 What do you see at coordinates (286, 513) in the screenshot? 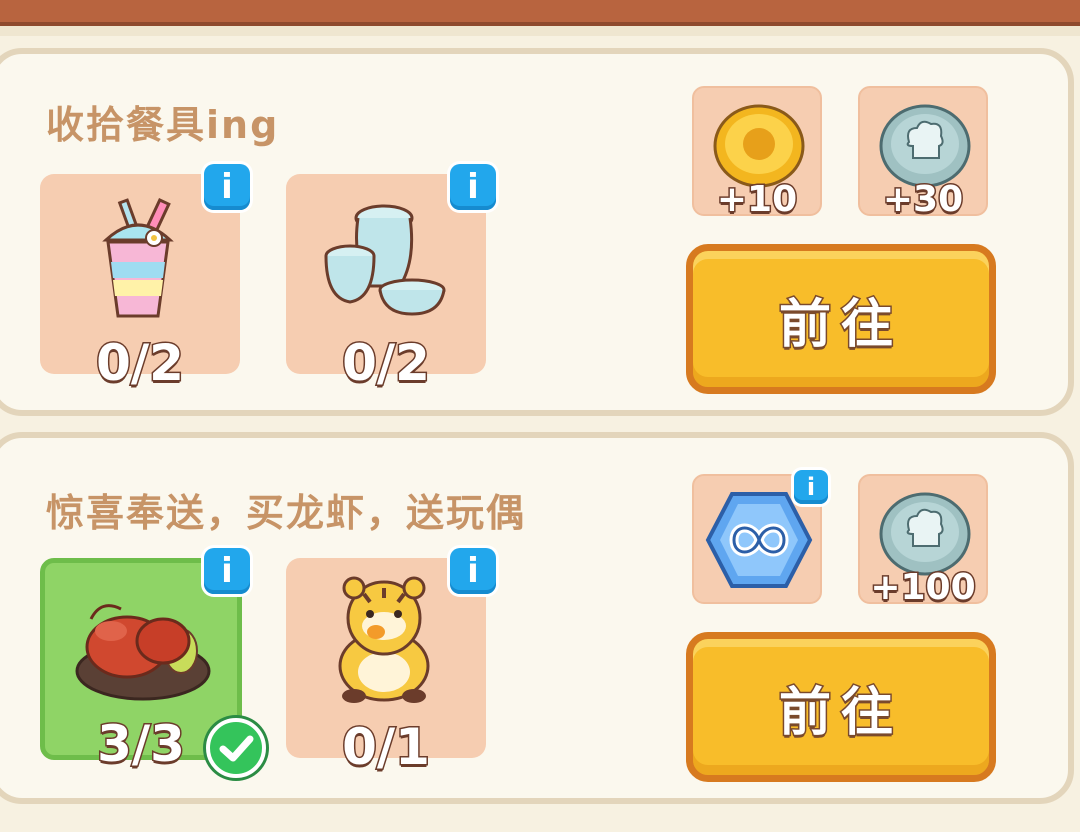
I see `task-title: 惊喜奉送，买龙虾，送玩偶` at bounding box center [286, 513].